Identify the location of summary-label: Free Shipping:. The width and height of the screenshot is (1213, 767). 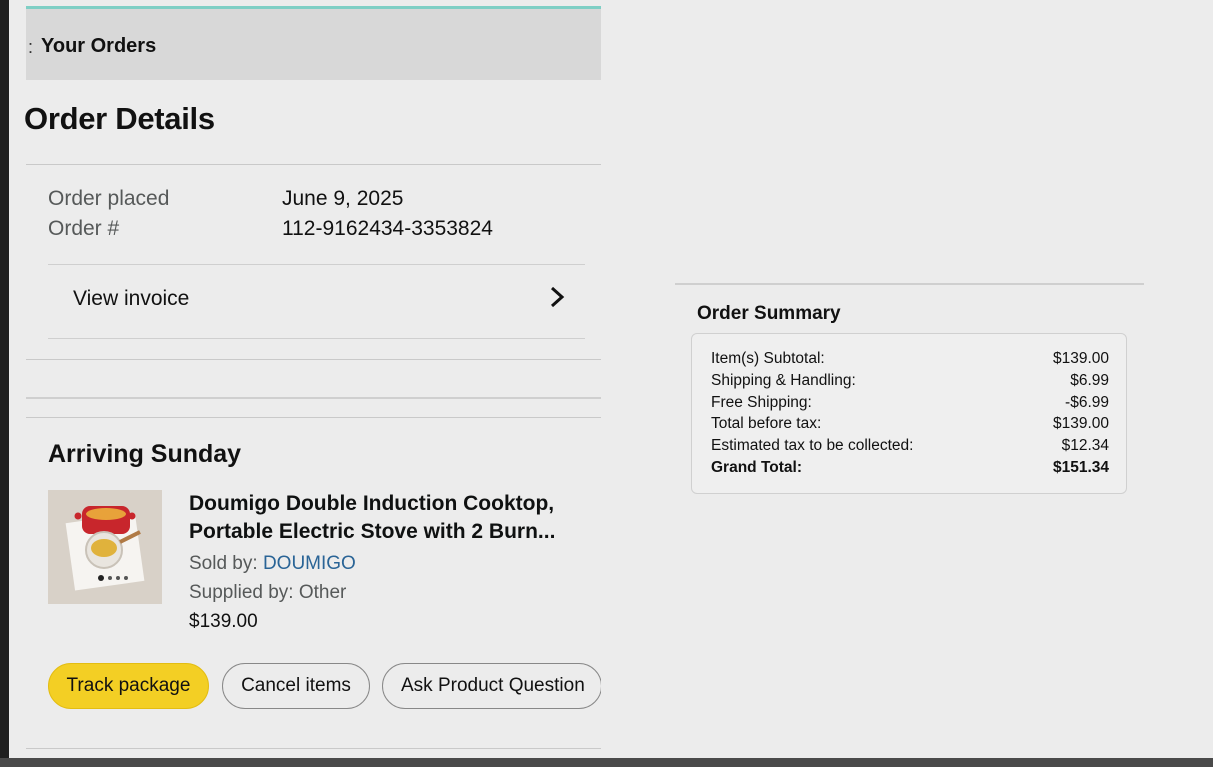
(761, 402).